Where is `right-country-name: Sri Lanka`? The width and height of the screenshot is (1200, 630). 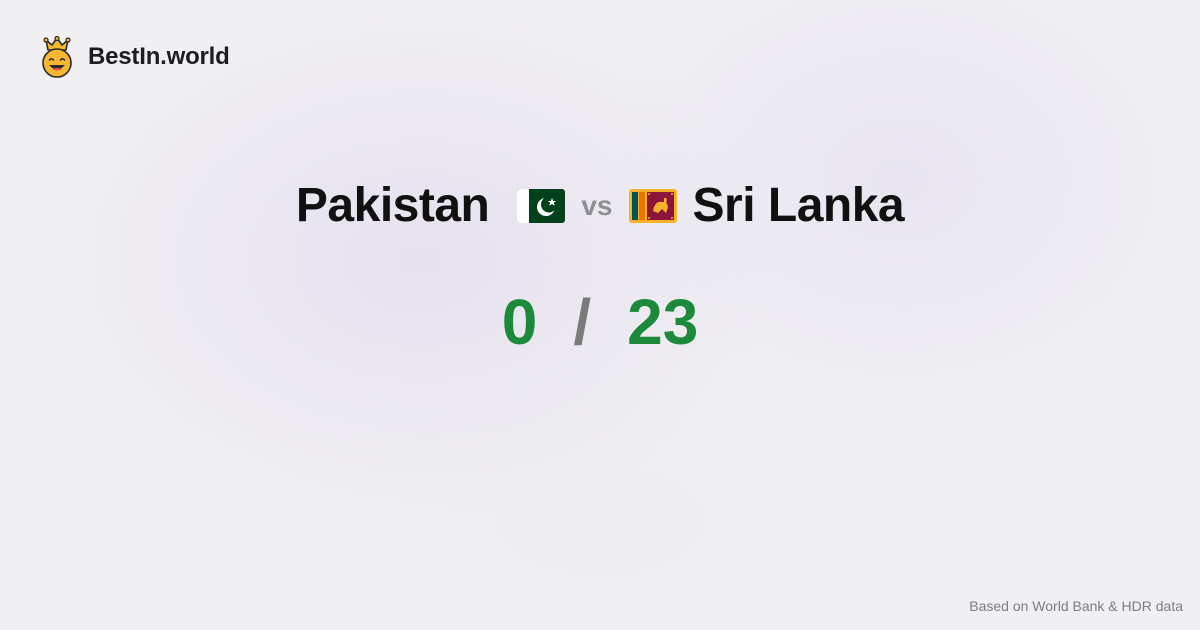
right-country-name: Sri Lanka is located at coordinates (798, 205).